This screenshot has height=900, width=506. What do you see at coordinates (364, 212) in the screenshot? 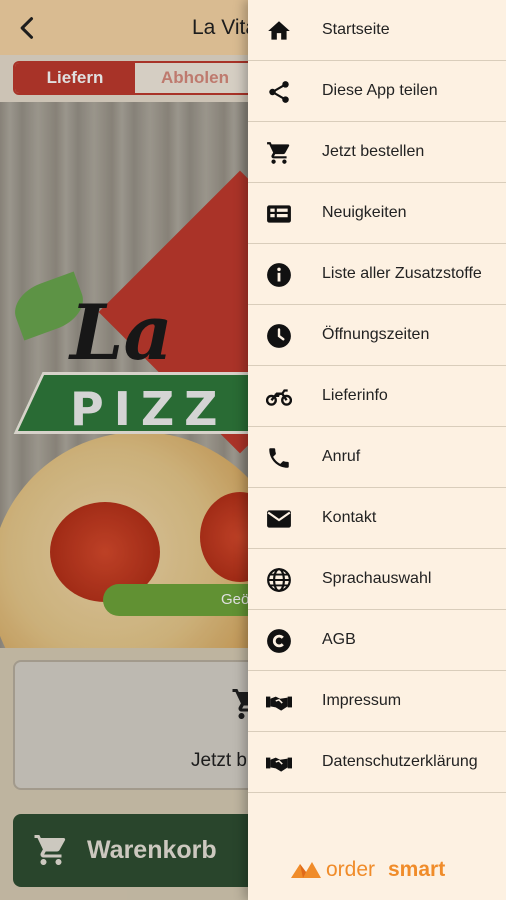
I see `menu-item-label: Neuigkeiten` at bounding box center [364, 212].